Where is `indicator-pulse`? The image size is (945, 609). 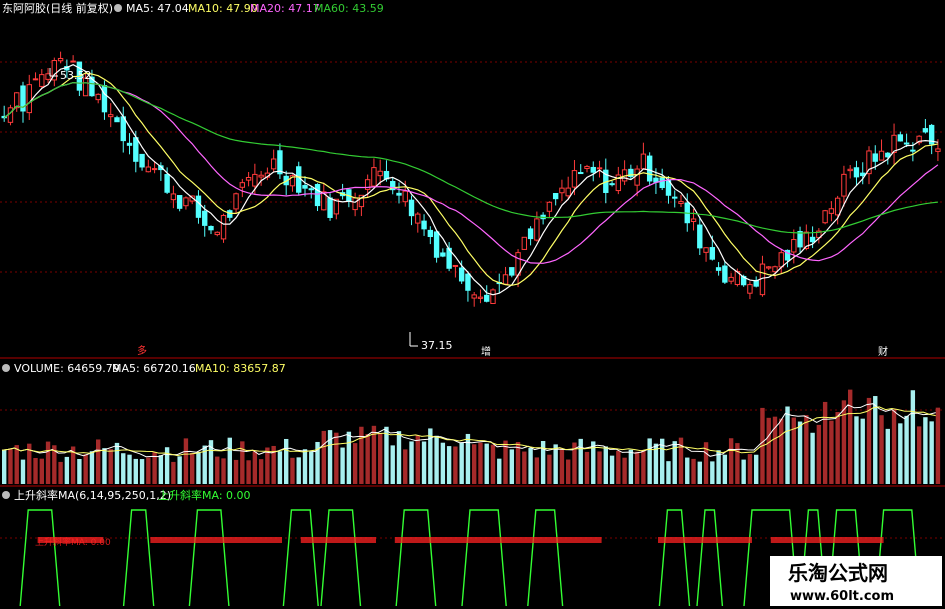
indicator-pulse is located at coordinates (138, 558).